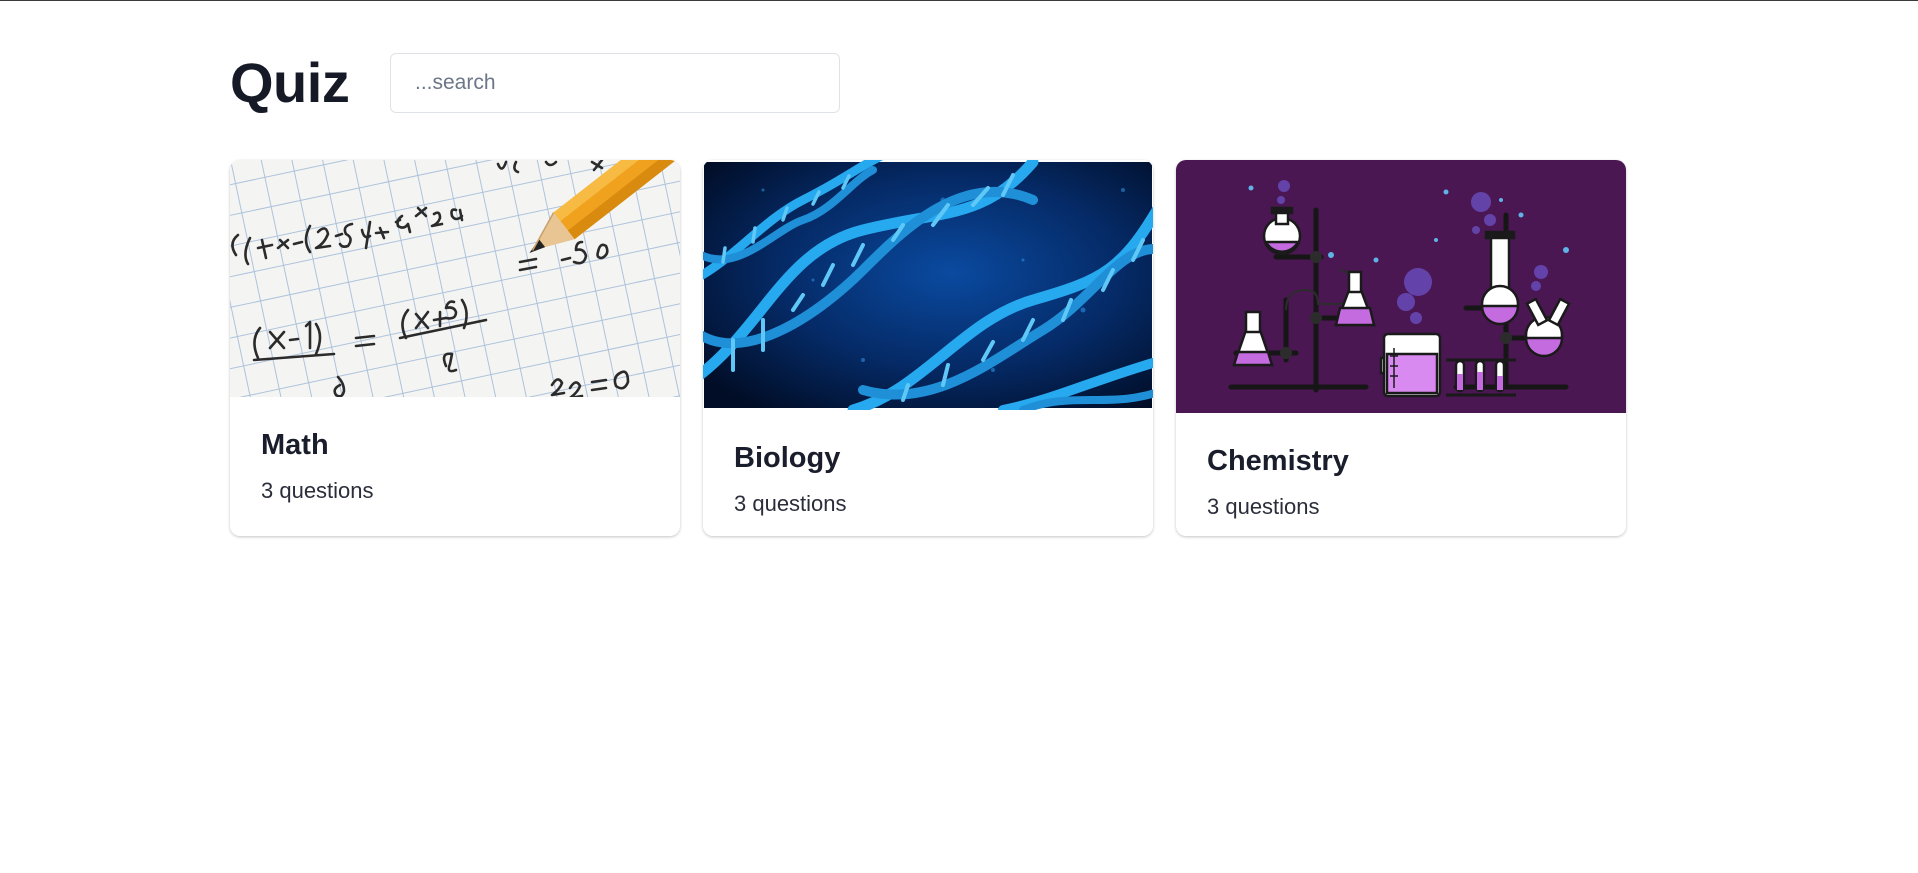 Image resolution: width=1918 pixels, height=873 pixels. What do you see at coordinates (455, 278) in the screenshot?
I see `math-worksheet-pencil-image` at bounding box center [455, 278].